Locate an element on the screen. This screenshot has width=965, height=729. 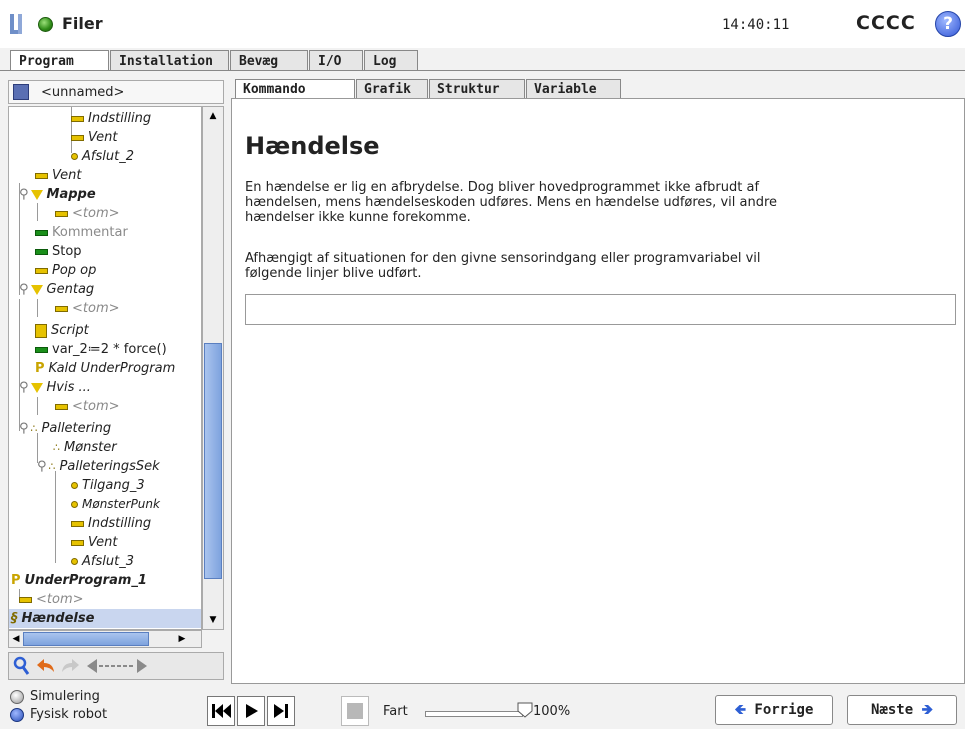
search-icon is located at coordinates (22, 666).